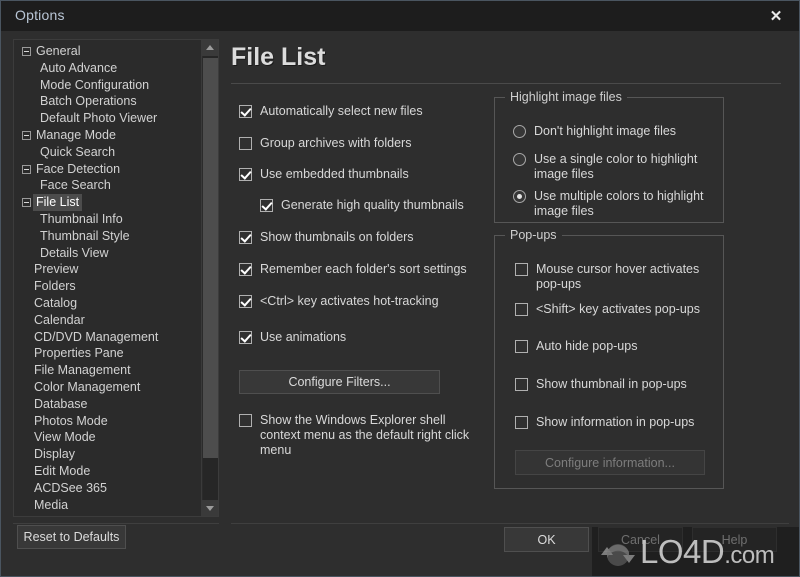  I want to click on sidebar-item-thumbnail-info: Thumbnail Info, so click(108, 219).